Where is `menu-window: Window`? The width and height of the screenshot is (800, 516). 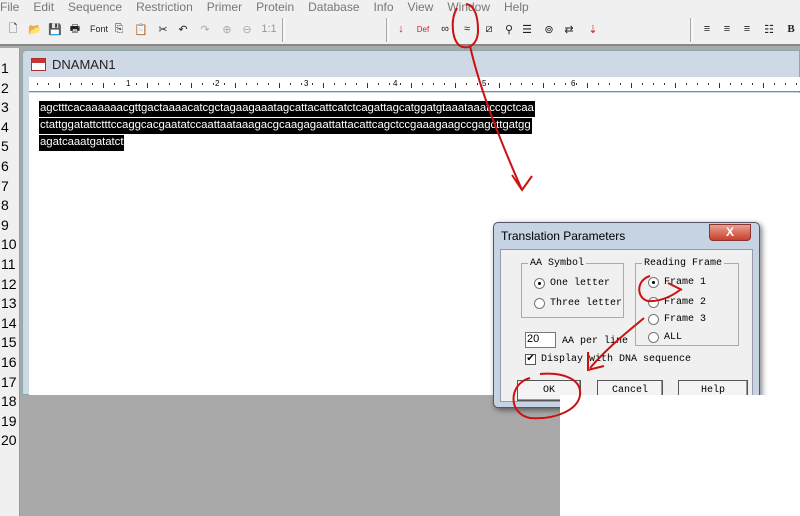 menu-window: Window is located at coordinates (468, 7).